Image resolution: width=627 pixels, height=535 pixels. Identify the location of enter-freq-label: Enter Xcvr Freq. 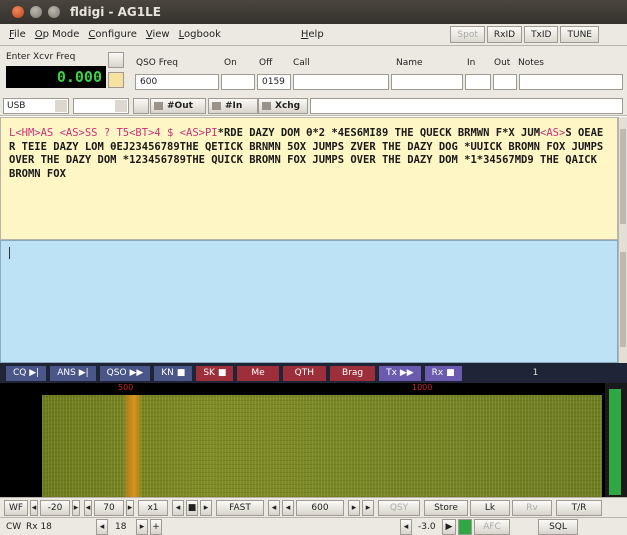
(41, 57).